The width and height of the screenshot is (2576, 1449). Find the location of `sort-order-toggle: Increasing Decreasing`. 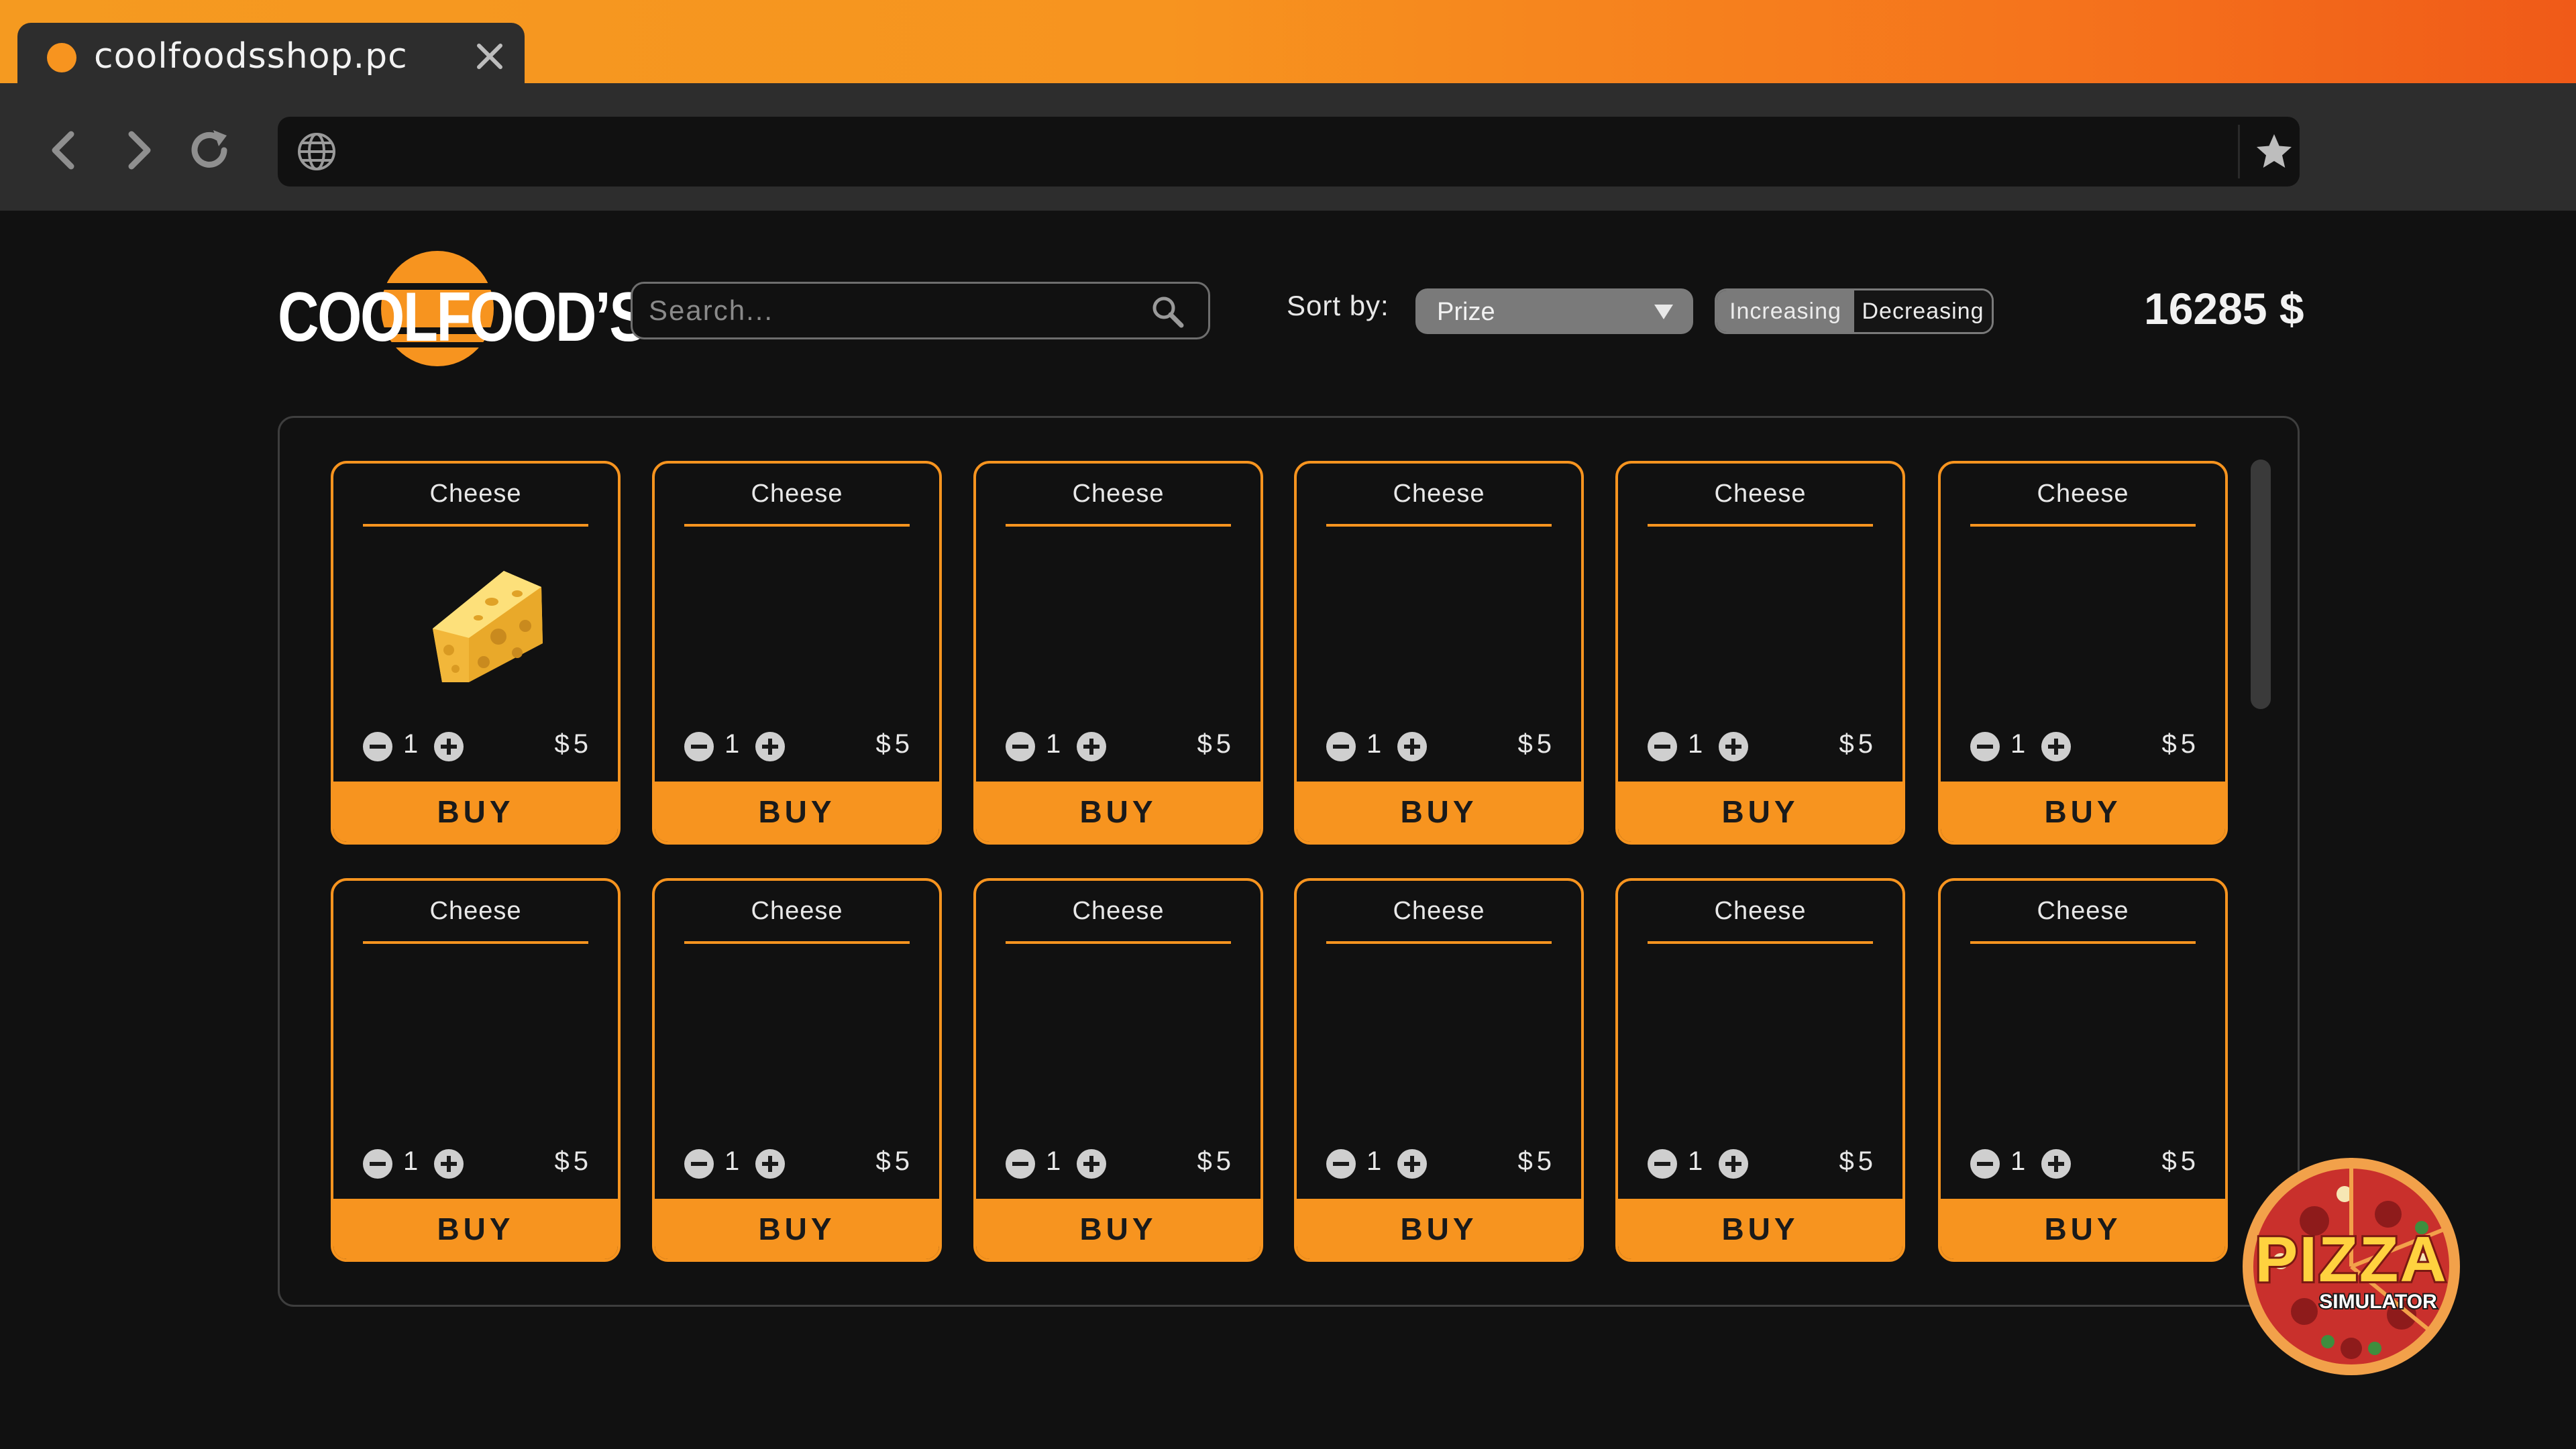

sort-order-toggle: Increasing Decreasing is located at coordinates (1854, 311).